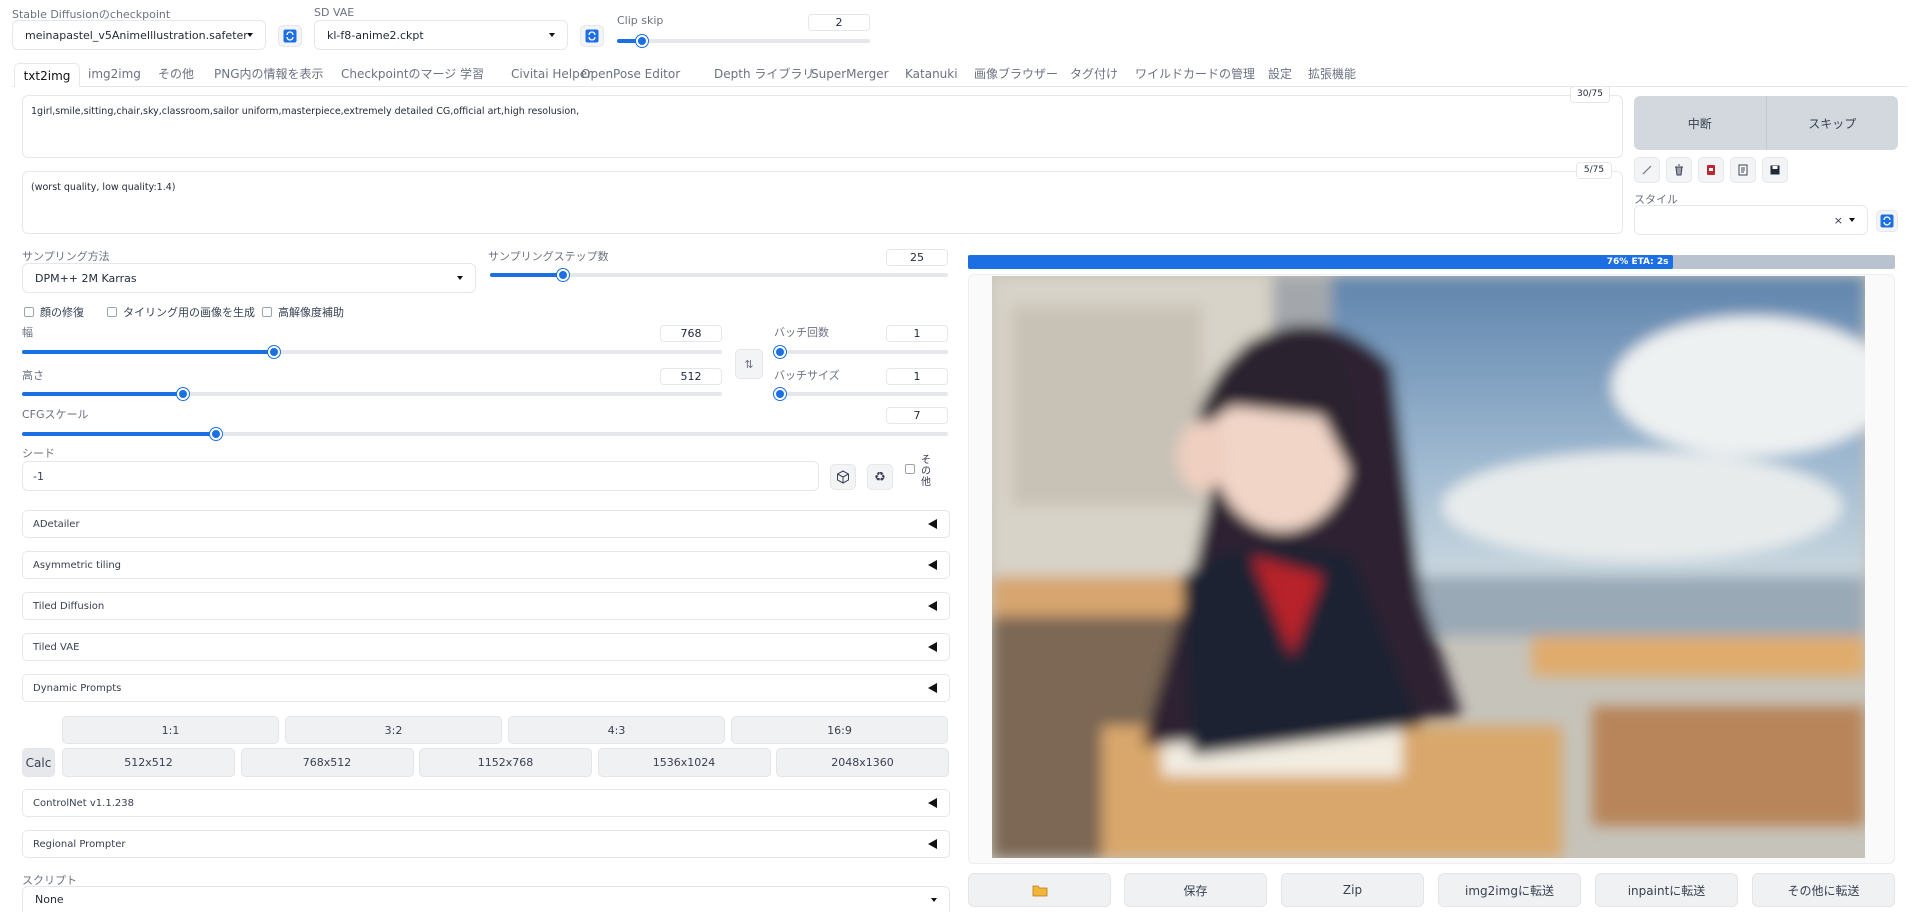 The height and width of the screenshot is (912, 1920). I want to click on swap-icon: ⇅, so click(749, 364).